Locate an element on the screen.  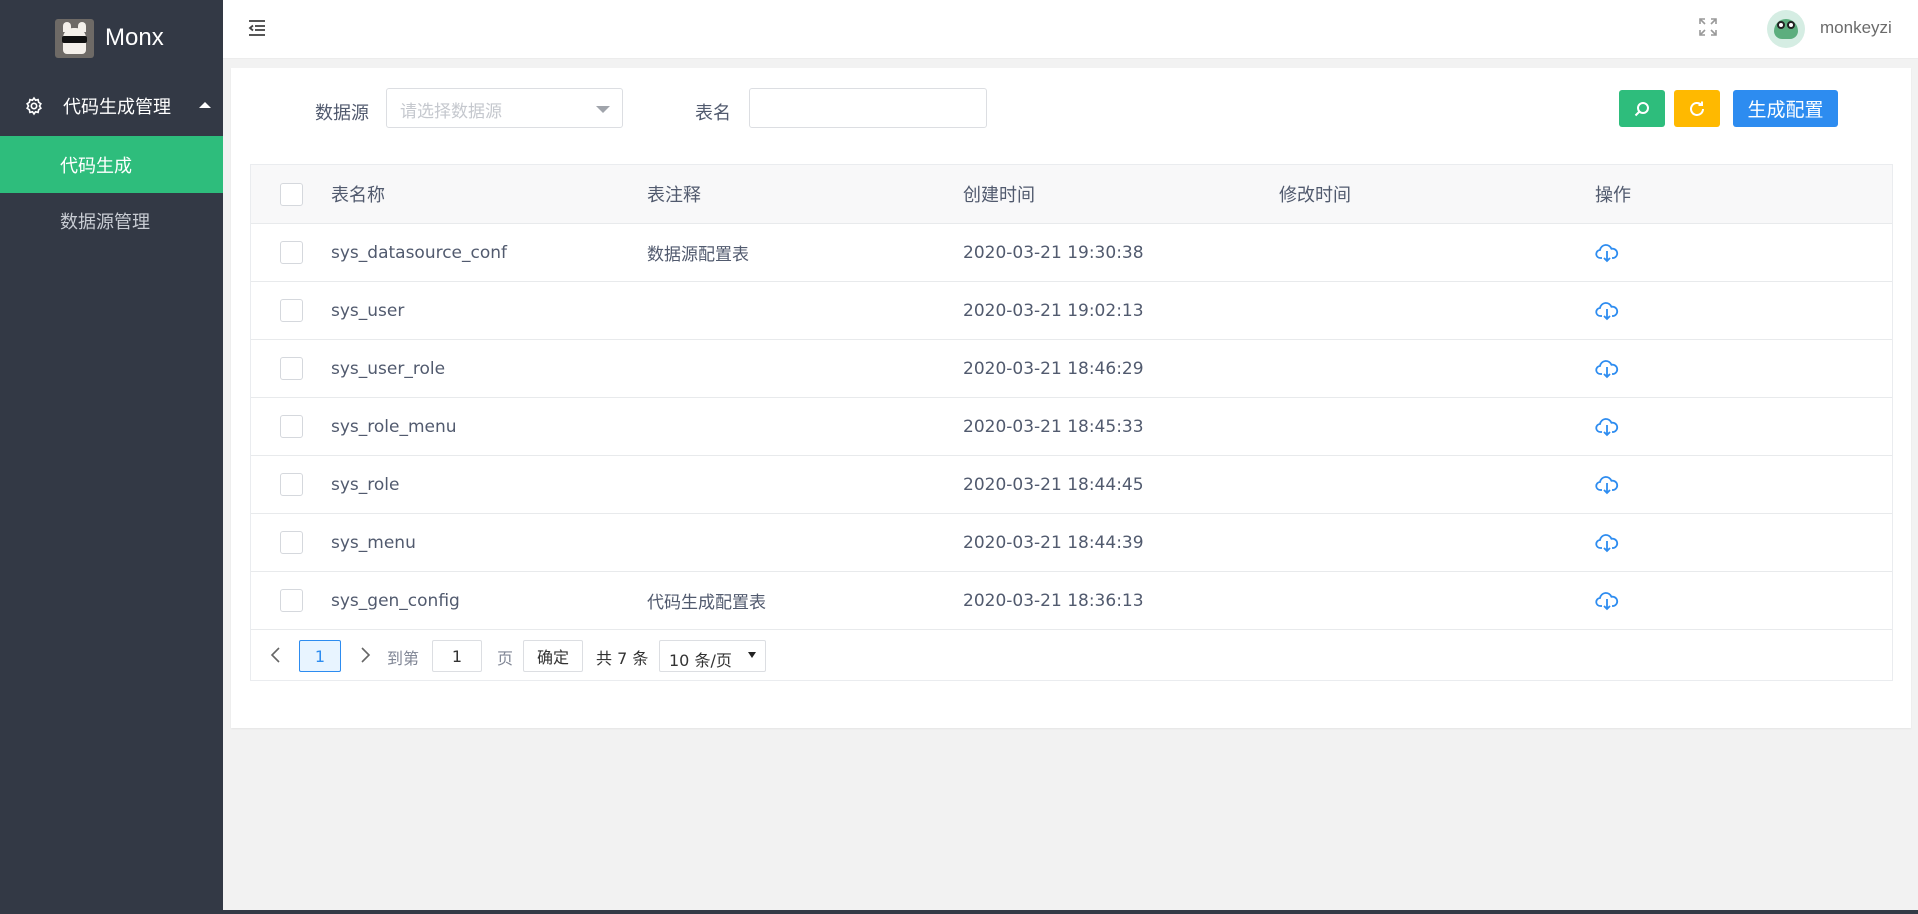
table-name-cell: sys_role_menu is located at coordinates (394, 426).